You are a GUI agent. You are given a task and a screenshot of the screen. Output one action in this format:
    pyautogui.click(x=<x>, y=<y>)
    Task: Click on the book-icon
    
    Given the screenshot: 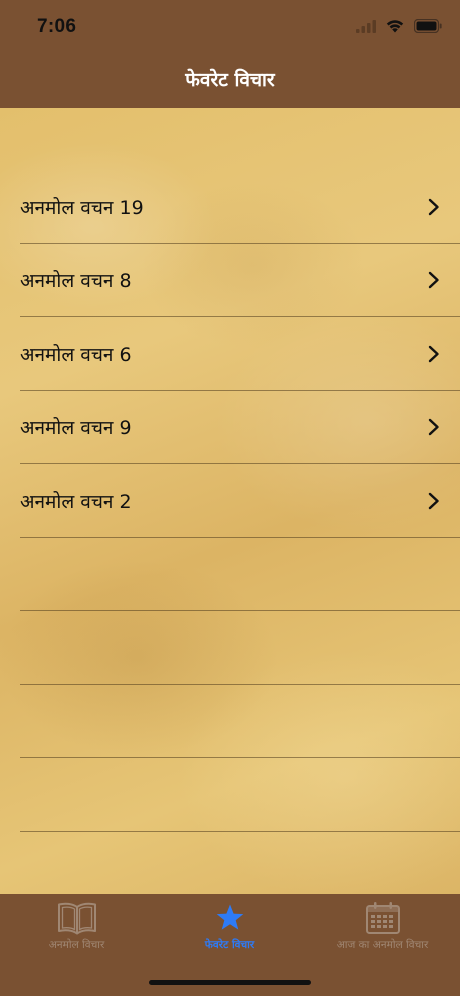 What is the action you would take?
    pyautogui.click(x=76, y=918)
    